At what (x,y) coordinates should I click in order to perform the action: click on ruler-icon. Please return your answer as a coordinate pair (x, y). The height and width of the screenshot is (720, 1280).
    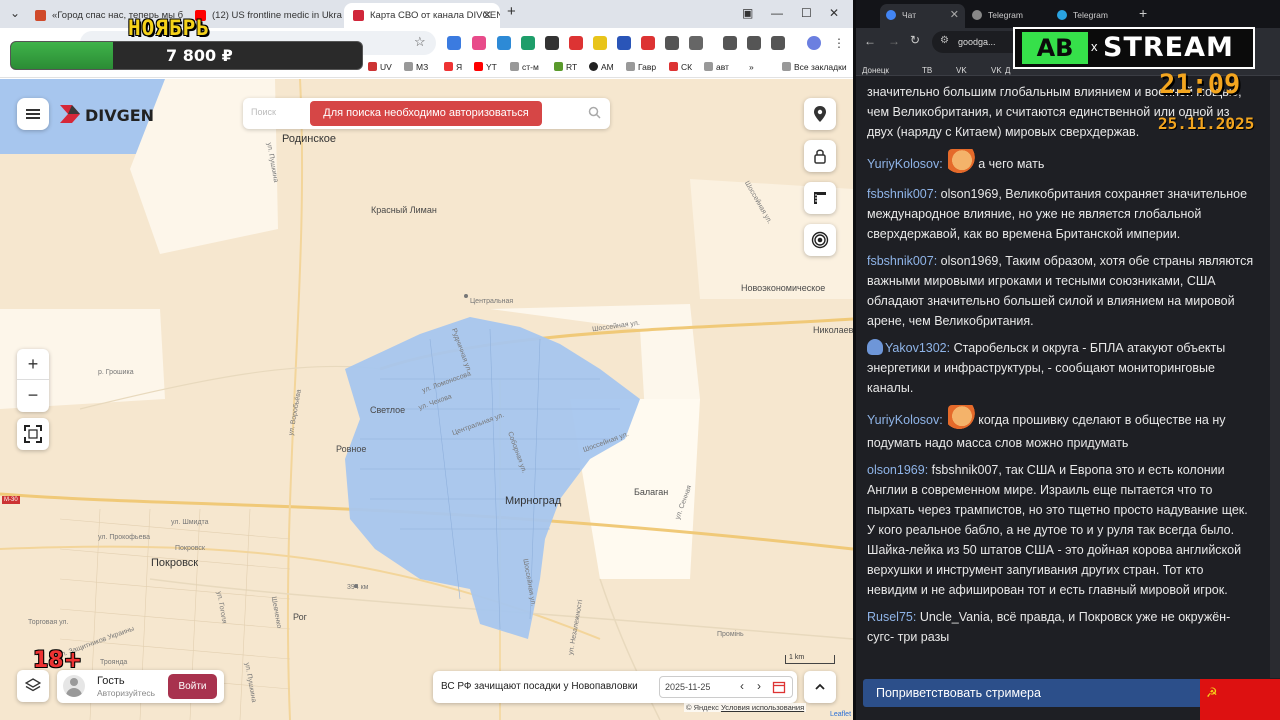
    Looking at the image, I should click on (820, 198).